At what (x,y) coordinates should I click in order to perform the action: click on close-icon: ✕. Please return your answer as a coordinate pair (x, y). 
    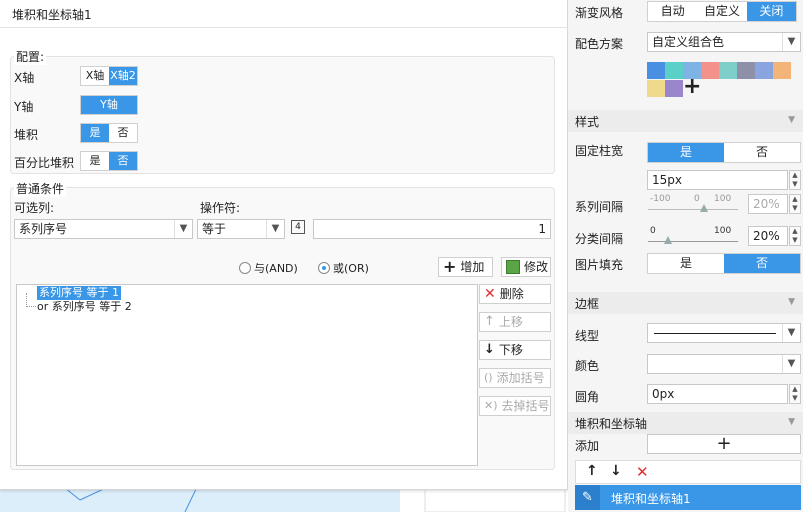
    Looking at the image, I should click on (642, 472).